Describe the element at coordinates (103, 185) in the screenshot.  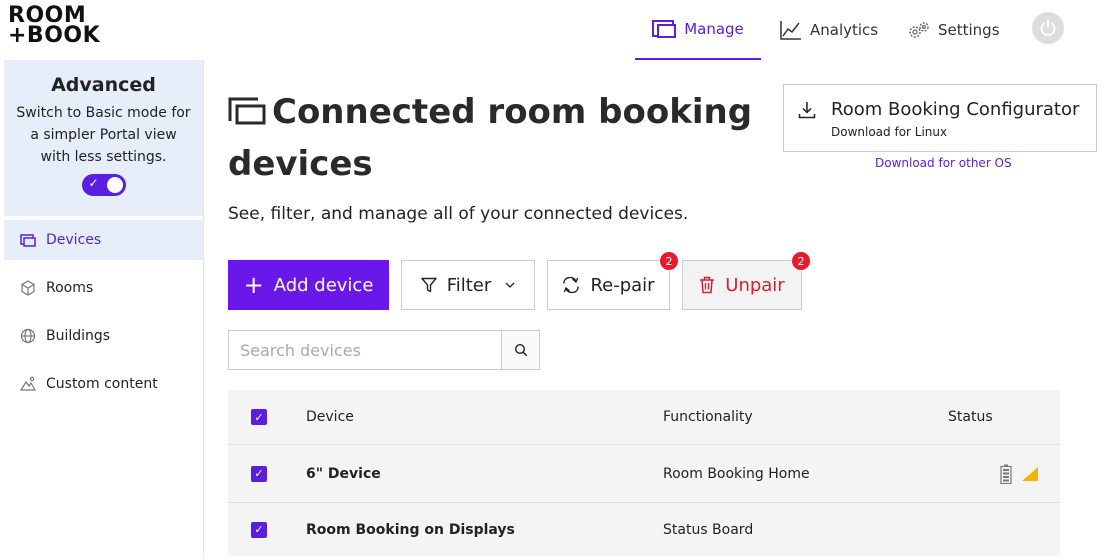
I see `advanced-mode-toggle: ✓` at that location.